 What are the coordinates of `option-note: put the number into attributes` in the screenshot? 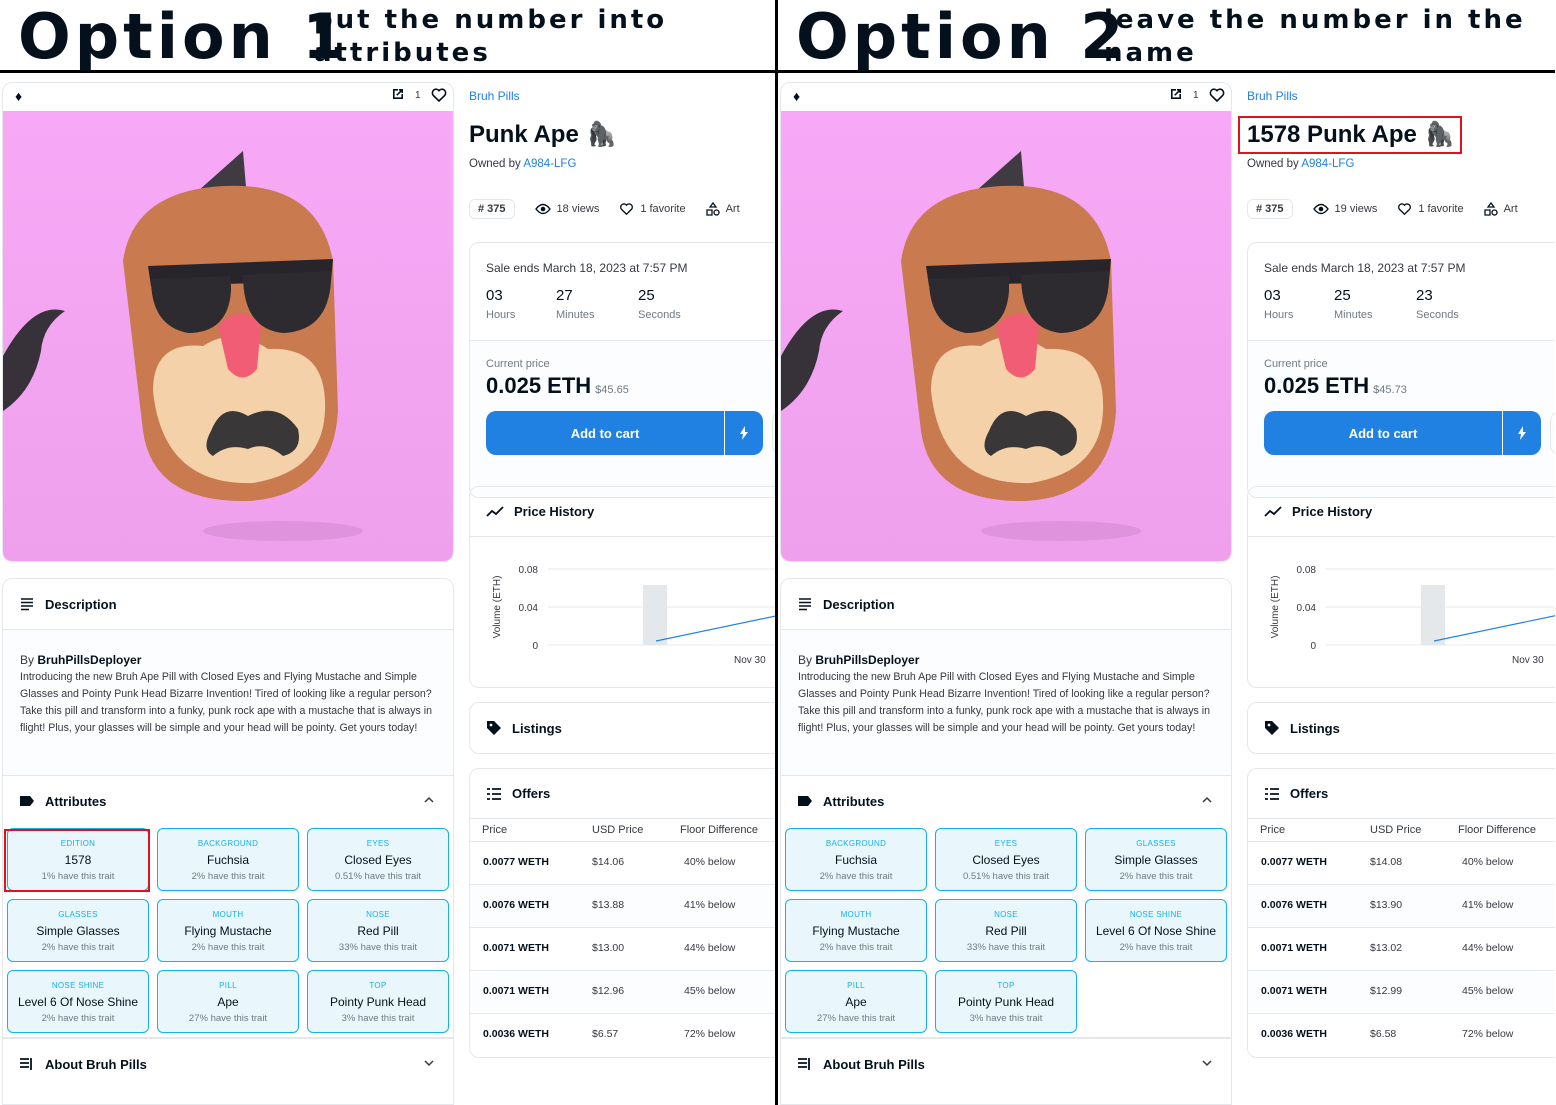 It's located at (491, 36).